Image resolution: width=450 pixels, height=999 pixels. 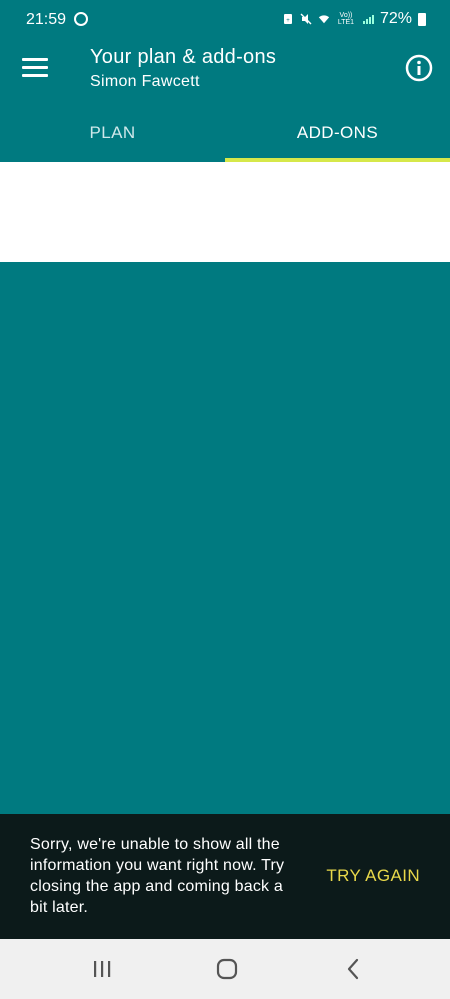 I want to click on app-bar: Your plan & add-ons Simon Fawcett, so click(x=225, y=70).